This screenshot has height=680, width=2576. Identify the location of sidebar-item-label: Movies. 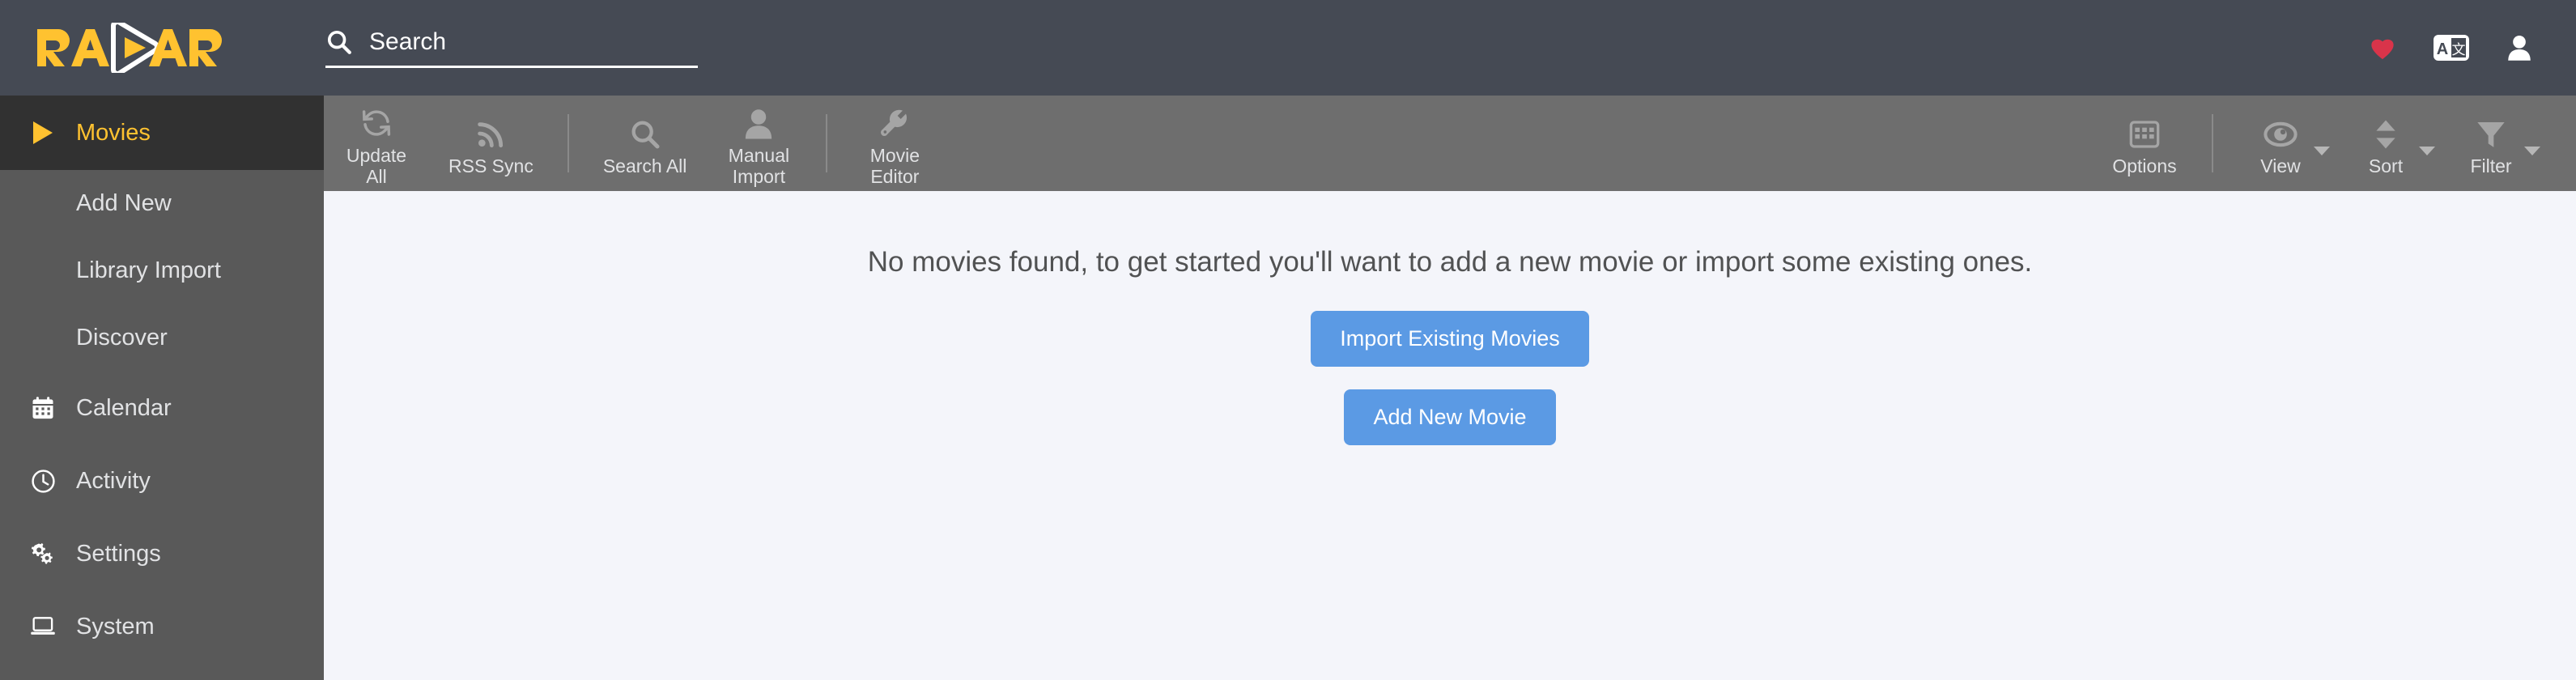
(113, 132).